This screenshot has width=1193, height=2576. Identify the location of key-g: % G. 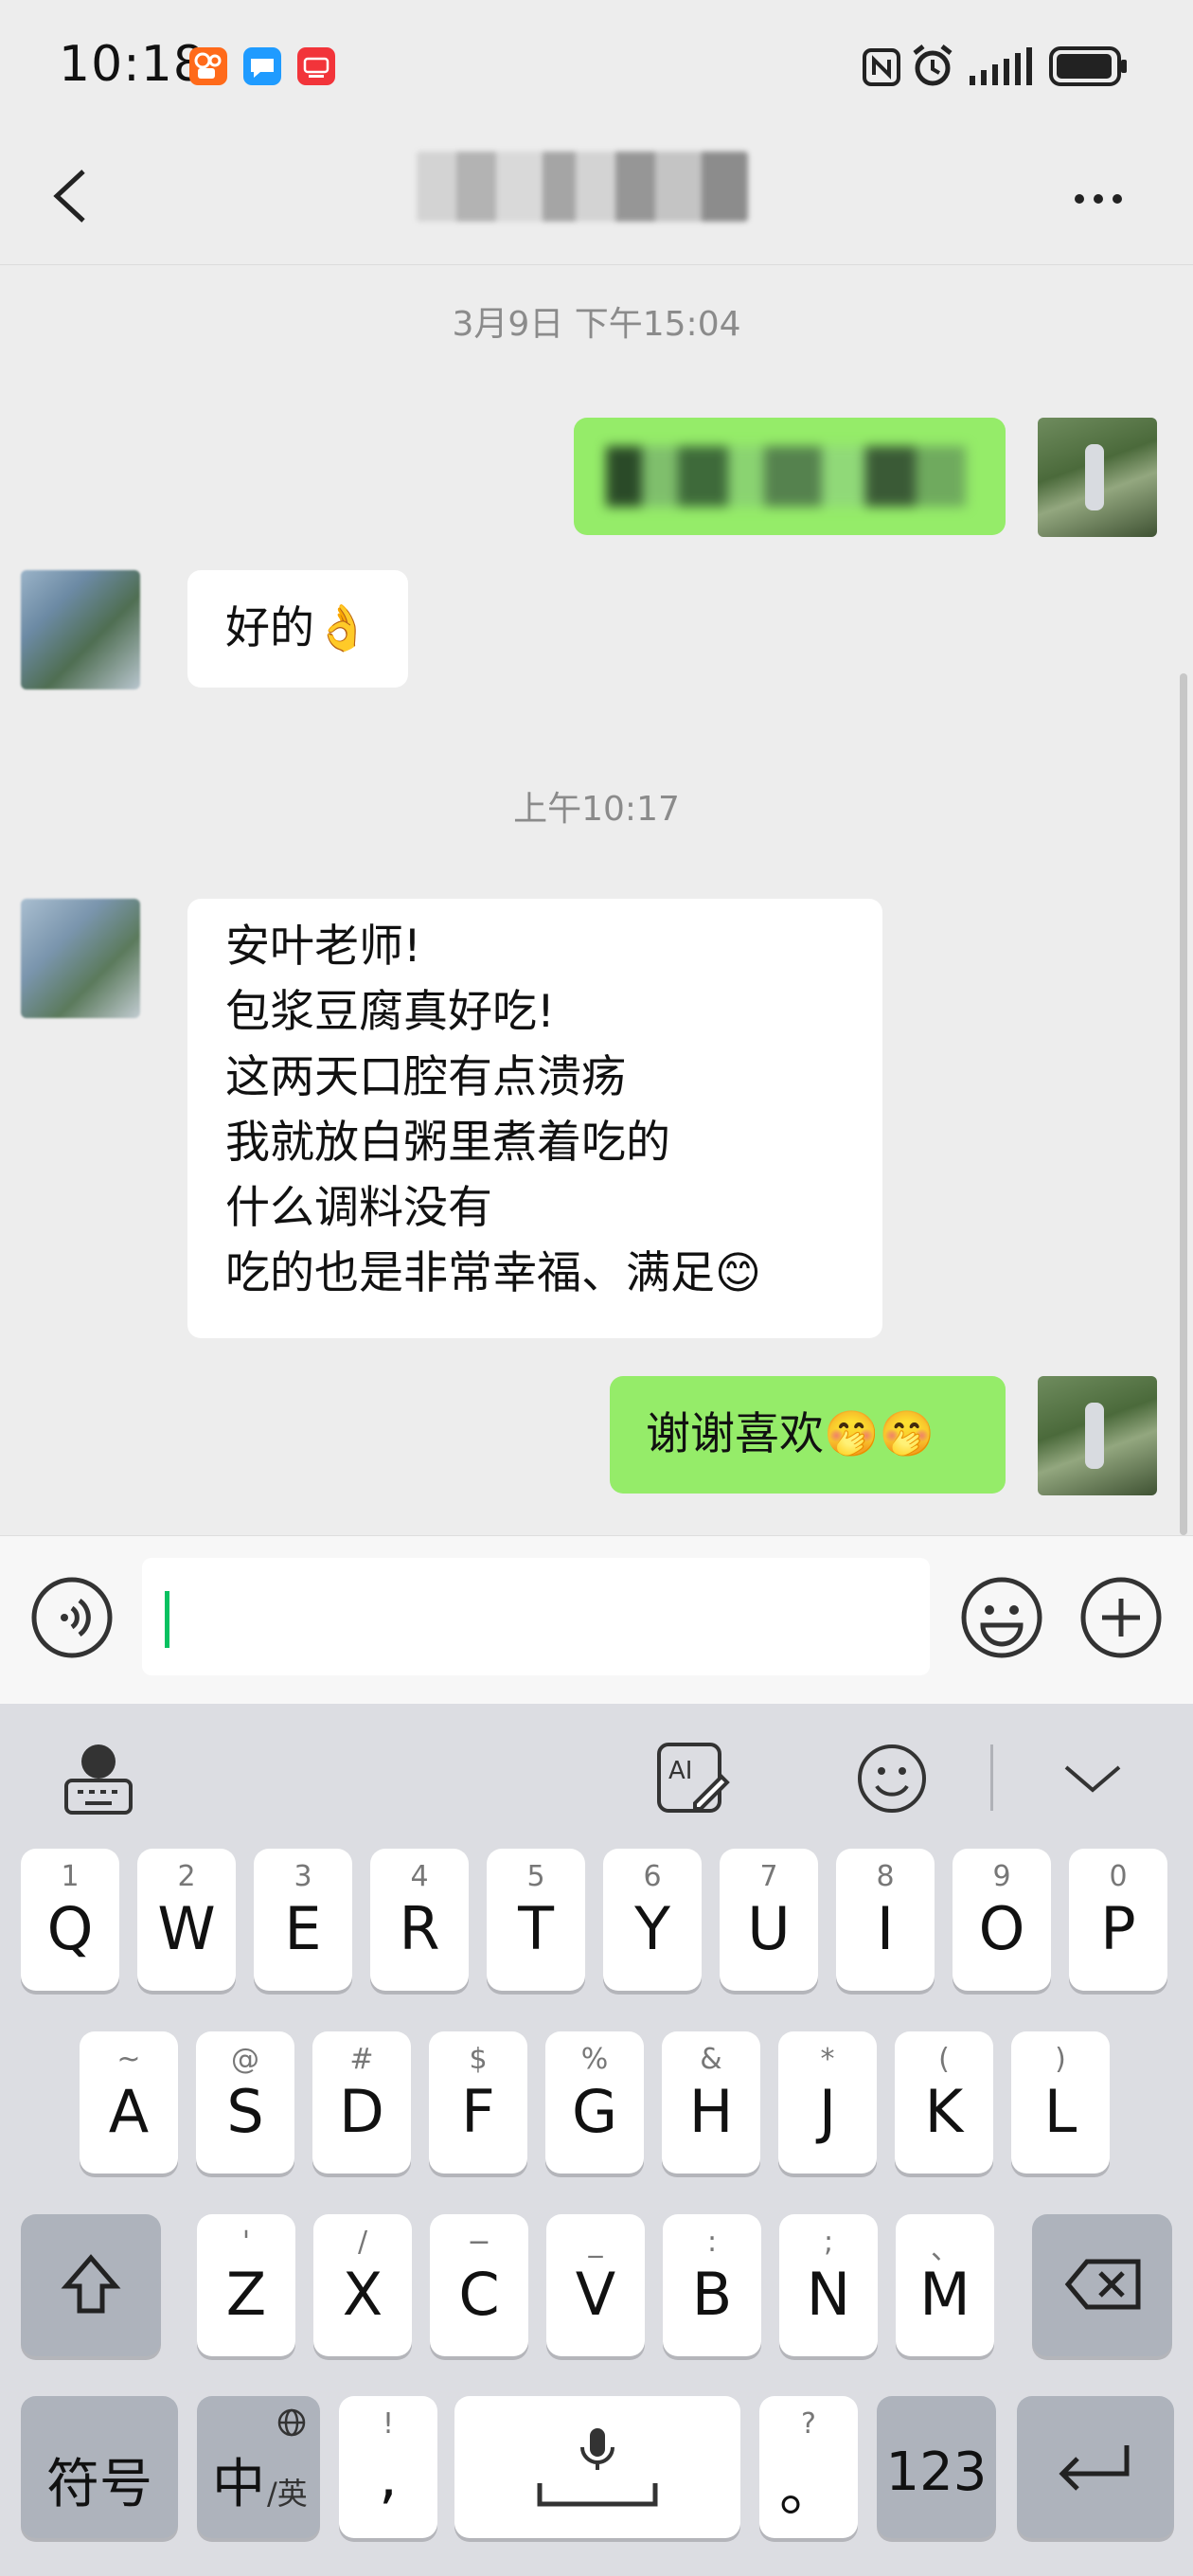
(594, 2102).